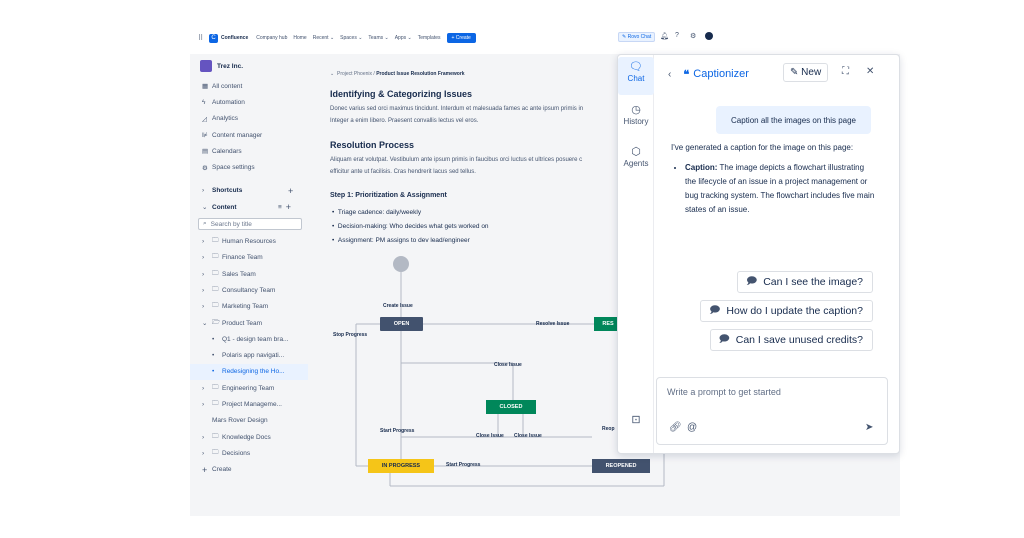  What do you see at coordinates (636, 163) in the screenshot?
I see `rail-label: Agents` at bounding box center [636, 163].